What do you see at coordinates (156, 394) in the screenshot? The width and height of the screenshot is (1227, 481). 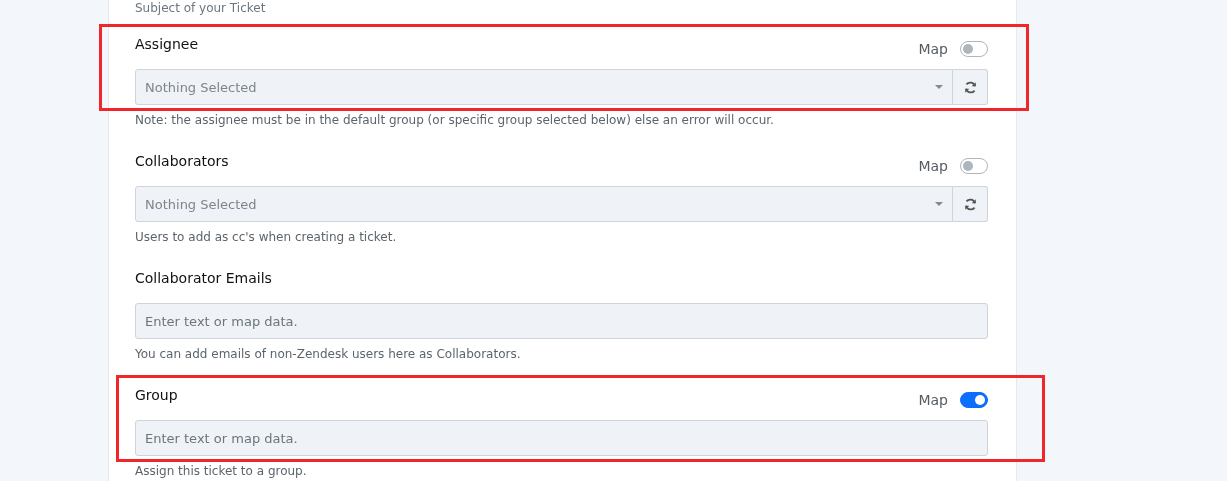 I see `field-label: Group` at bounding box center [156, 394].